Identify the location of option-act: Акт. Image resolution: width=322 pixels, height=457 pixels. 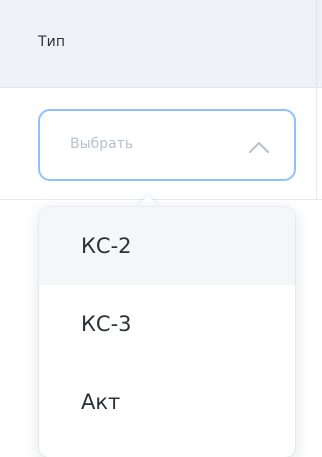
(167, 402).